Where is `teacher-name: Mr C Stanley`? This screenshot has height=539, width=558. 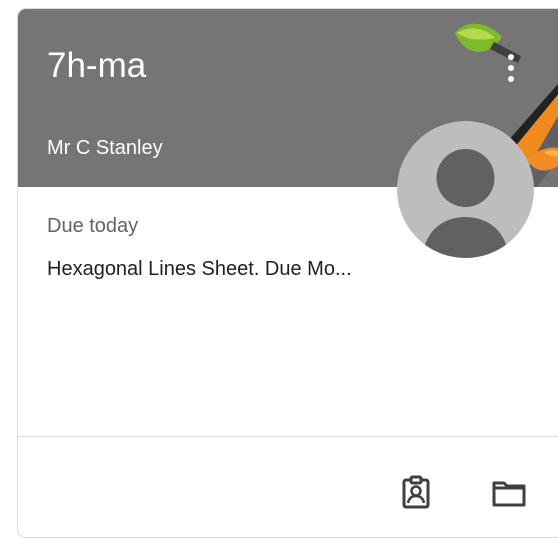 teacher-name: Mr C Stanley is located at coordinates (105, 148).